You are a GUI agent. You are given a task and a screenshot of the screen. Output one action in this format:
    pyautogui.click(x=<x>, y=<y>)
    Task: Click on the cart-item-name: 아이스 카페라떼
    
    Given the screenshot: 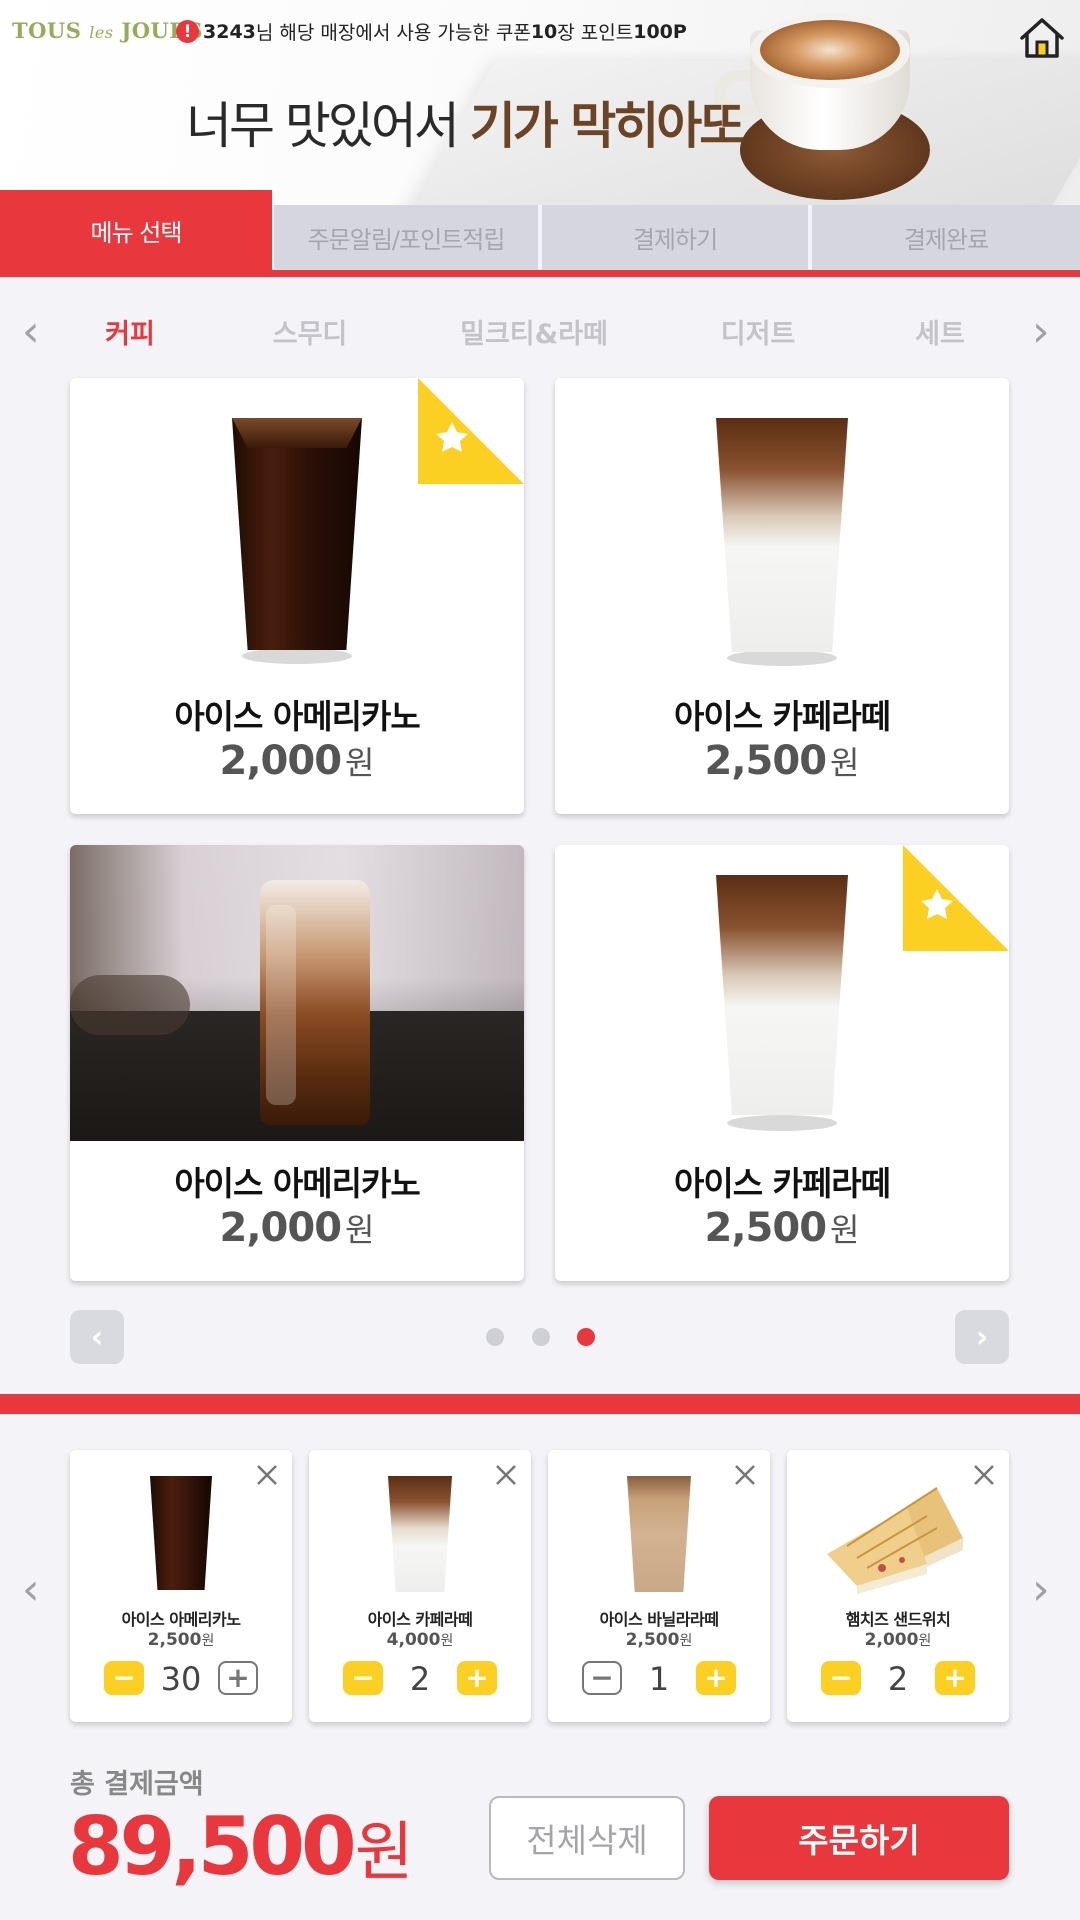 What is the action you would take?
    pyautogui.click(x=420, y=1619)
    